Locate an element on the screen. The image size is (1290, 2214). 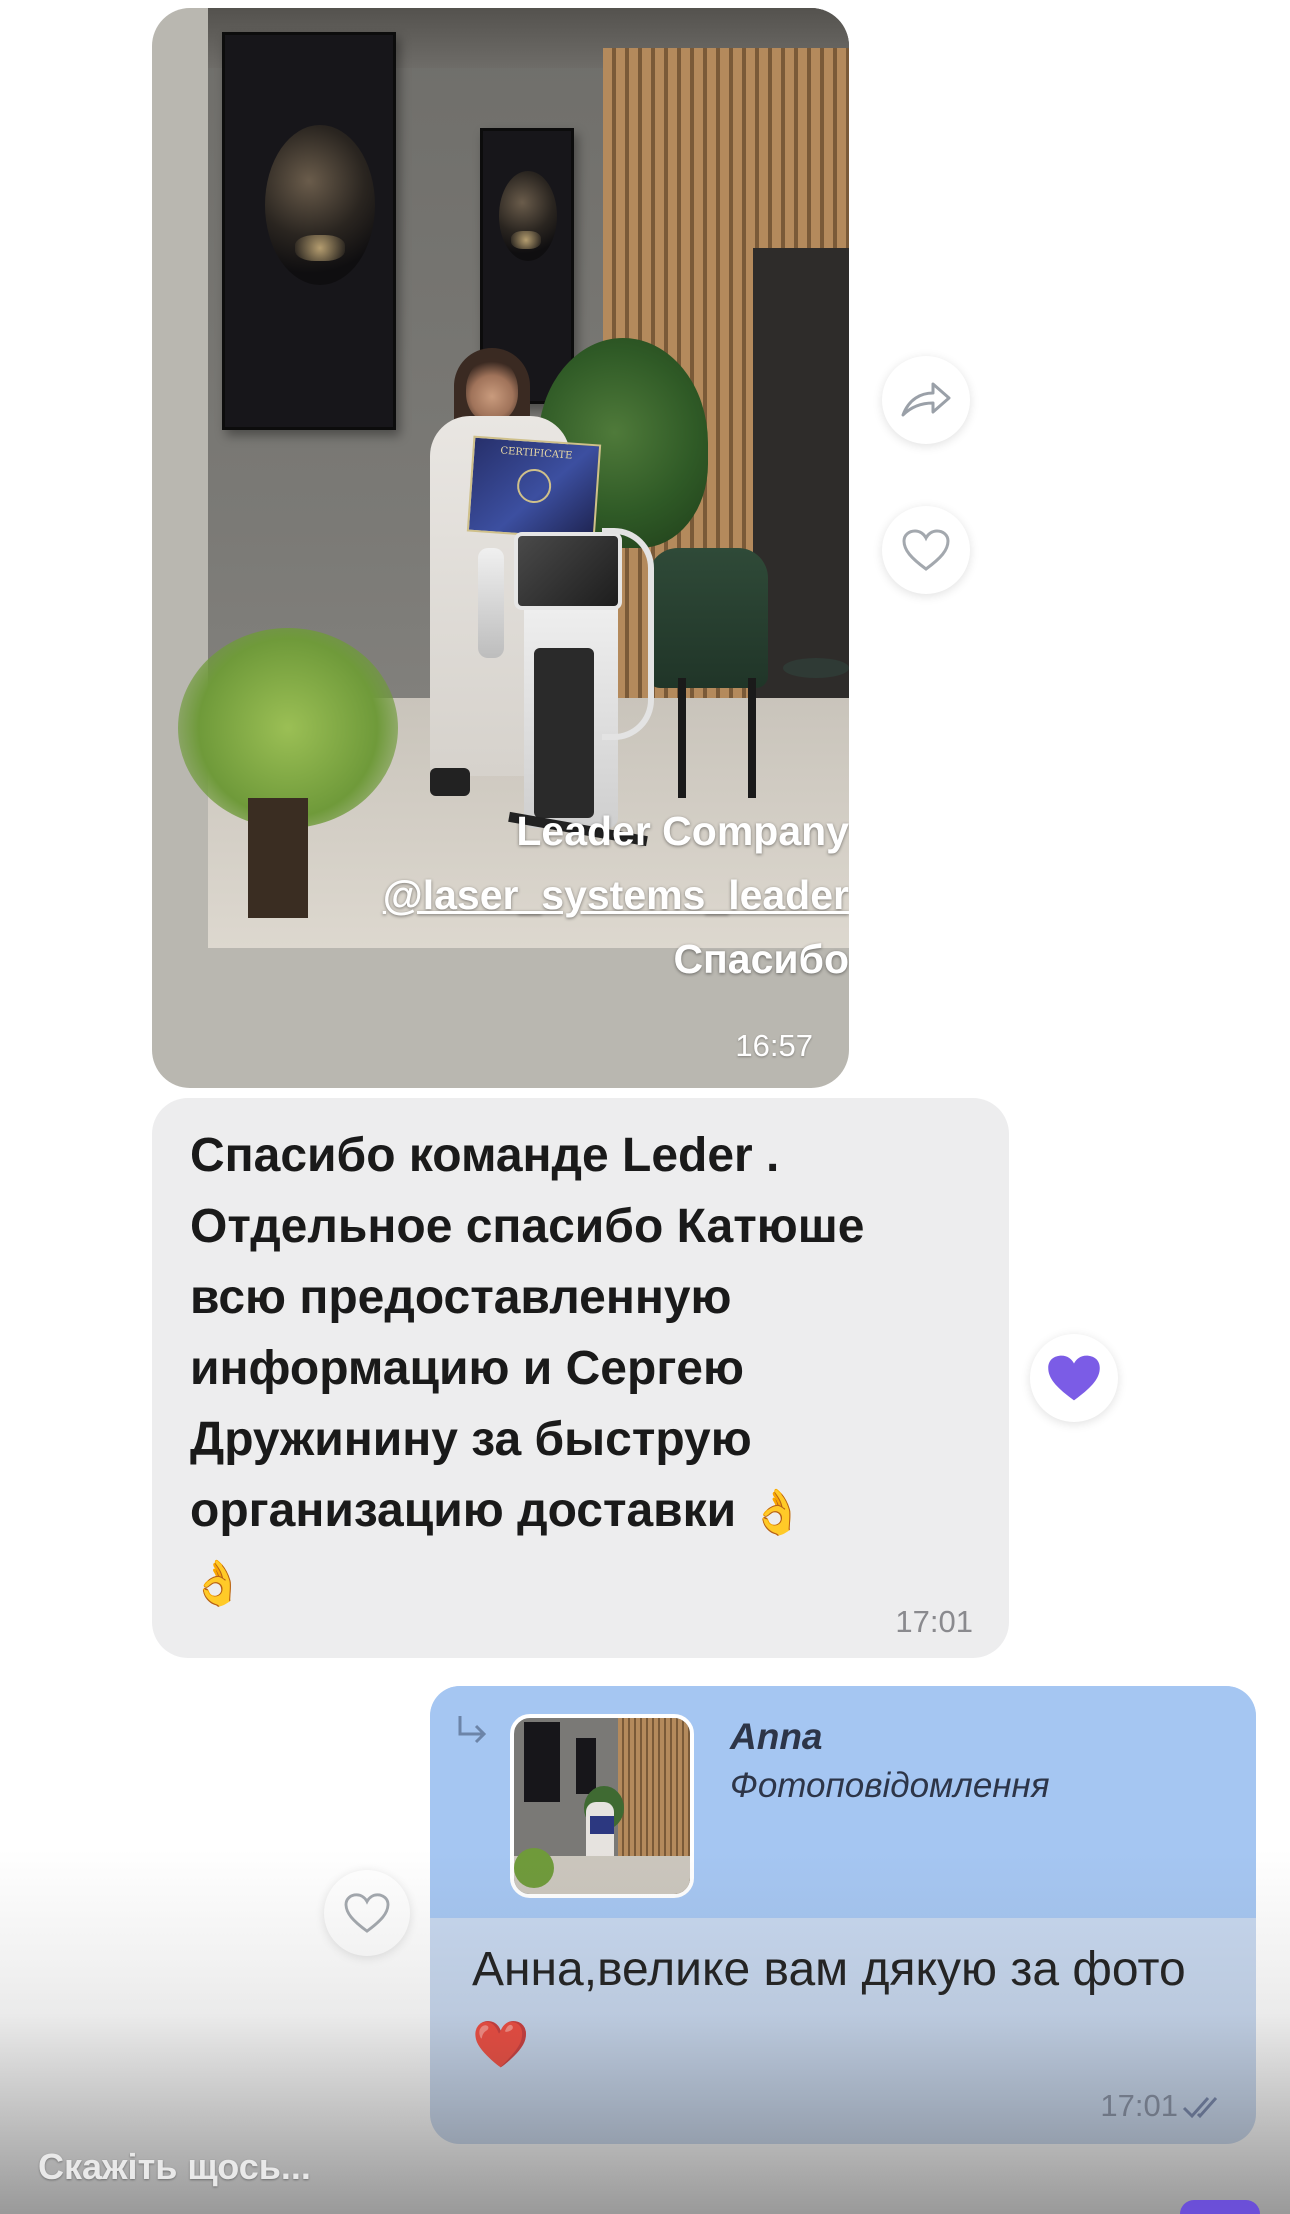
machine-cable is located at coordinates (628, 634).